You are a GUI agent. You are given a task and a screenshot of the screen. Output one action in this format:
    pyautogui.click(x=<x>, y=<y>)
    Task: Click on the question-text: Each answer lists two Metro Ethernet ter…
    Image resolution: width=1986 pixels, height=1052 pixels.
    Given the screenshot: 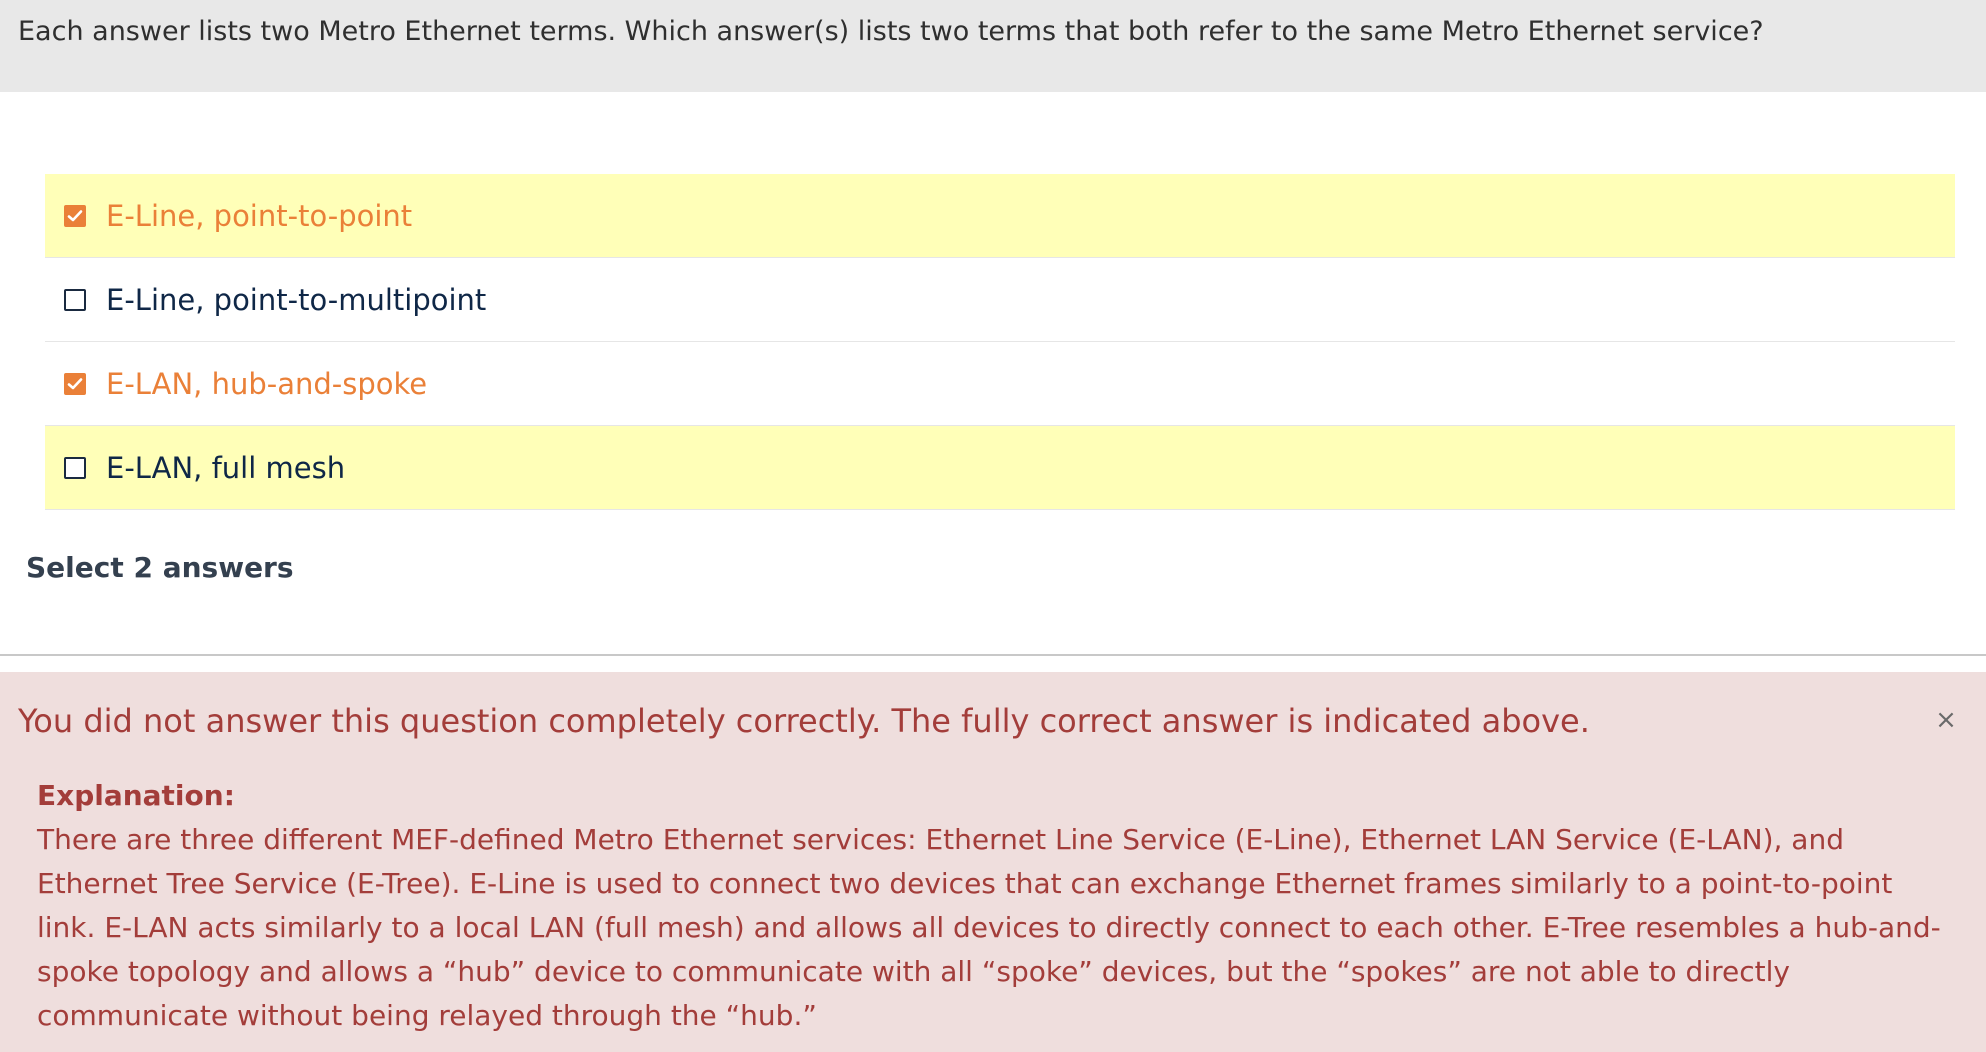 What is the action you would take?
    pyautogui.click(x=891, y=31)
    